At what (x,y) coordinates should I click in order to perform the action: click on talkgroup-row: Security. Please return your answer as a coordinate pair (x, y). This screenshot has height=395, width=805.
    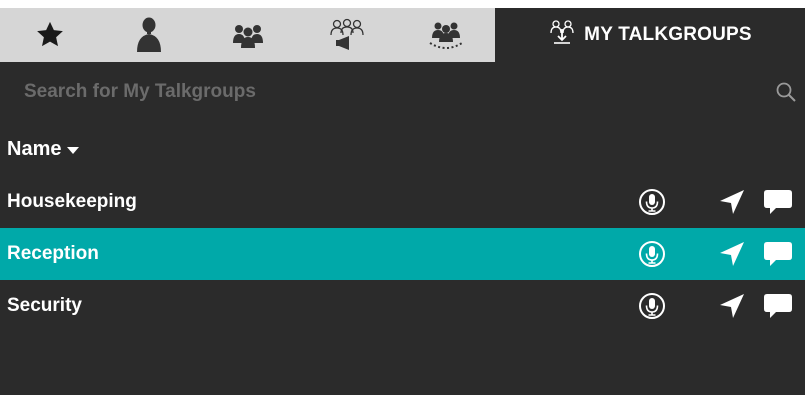
    Looking at the image, I should click on (402, 306).